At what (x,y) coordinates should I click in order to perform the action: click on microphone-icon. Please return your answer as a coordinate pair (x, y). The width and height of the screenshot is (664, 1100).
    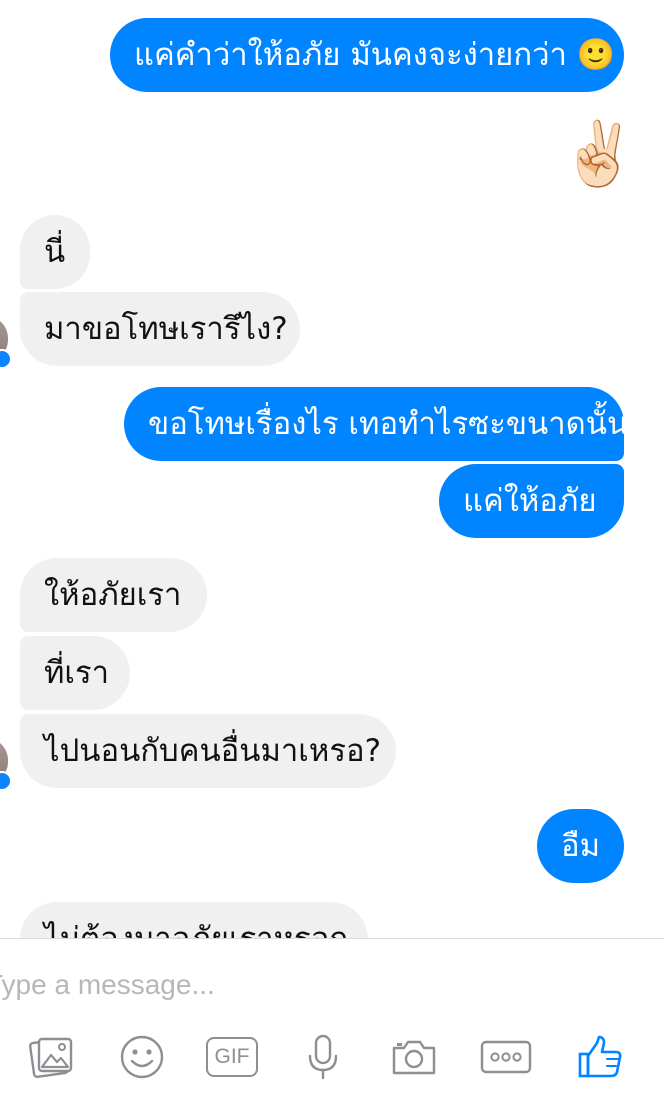
    Looking at the image, I should click on (323, 1057).